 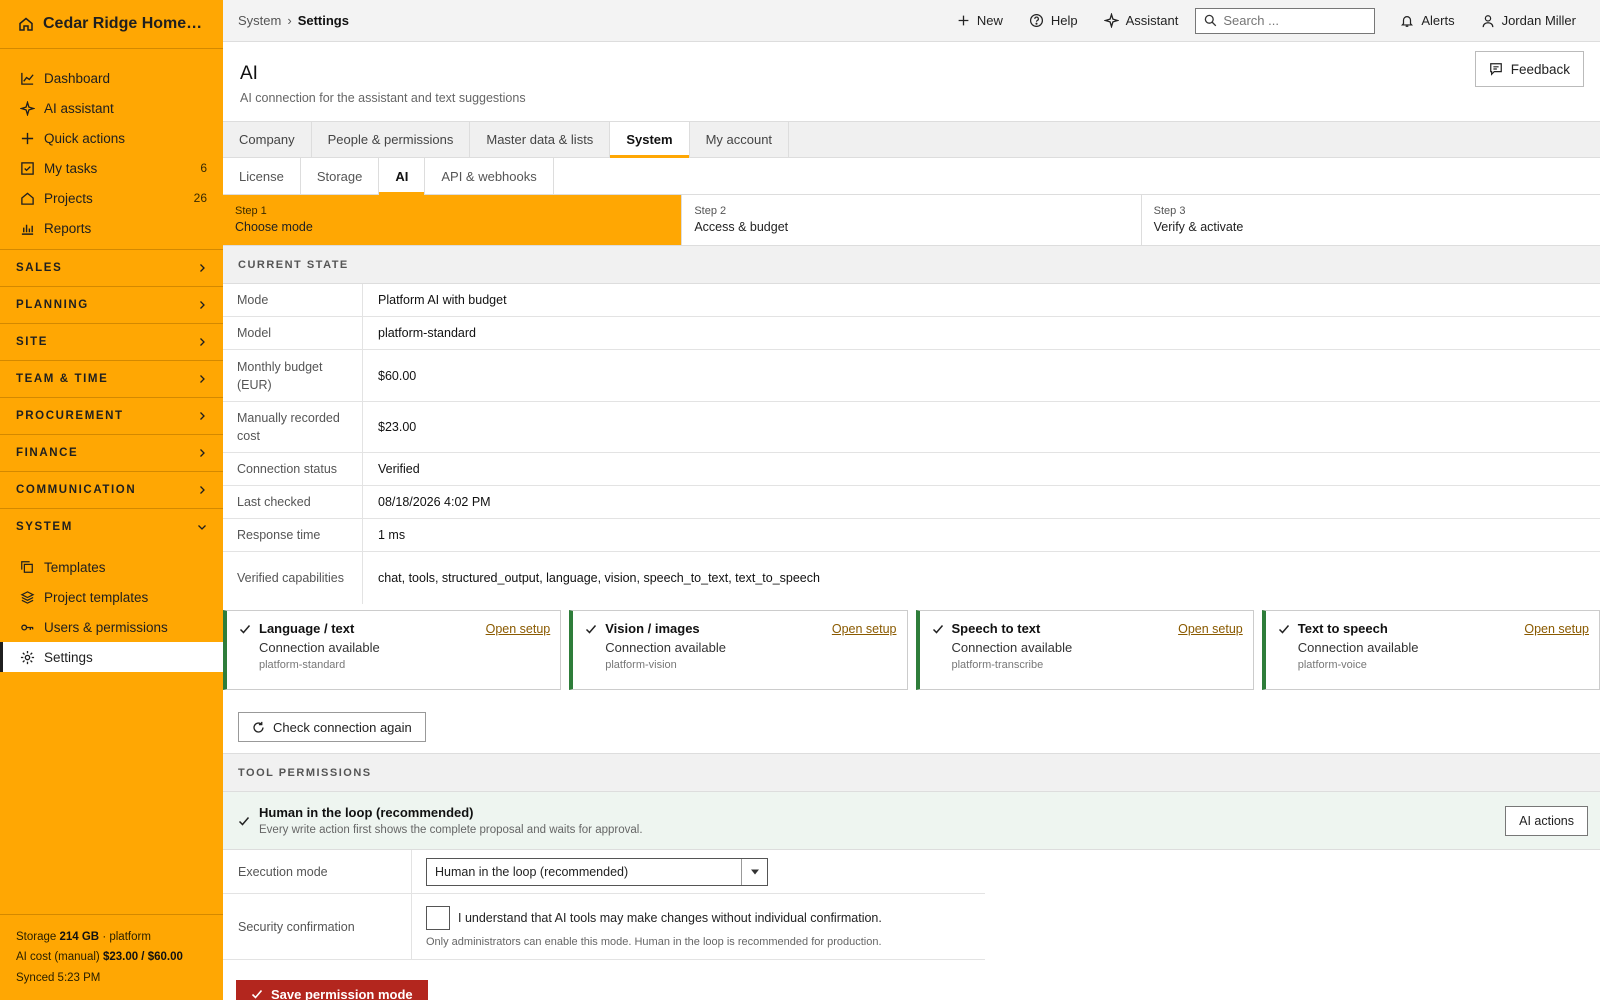 What do you see at coordinates (262, 176) in the screenshot?
I see `subtab-license: License` at bounding box center [262, 176].